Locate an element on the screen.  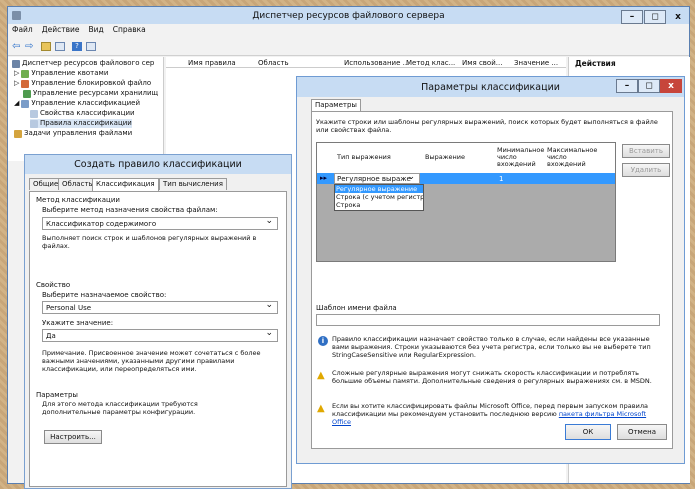
menu-action: Действие is located at coordinates (61, 31).